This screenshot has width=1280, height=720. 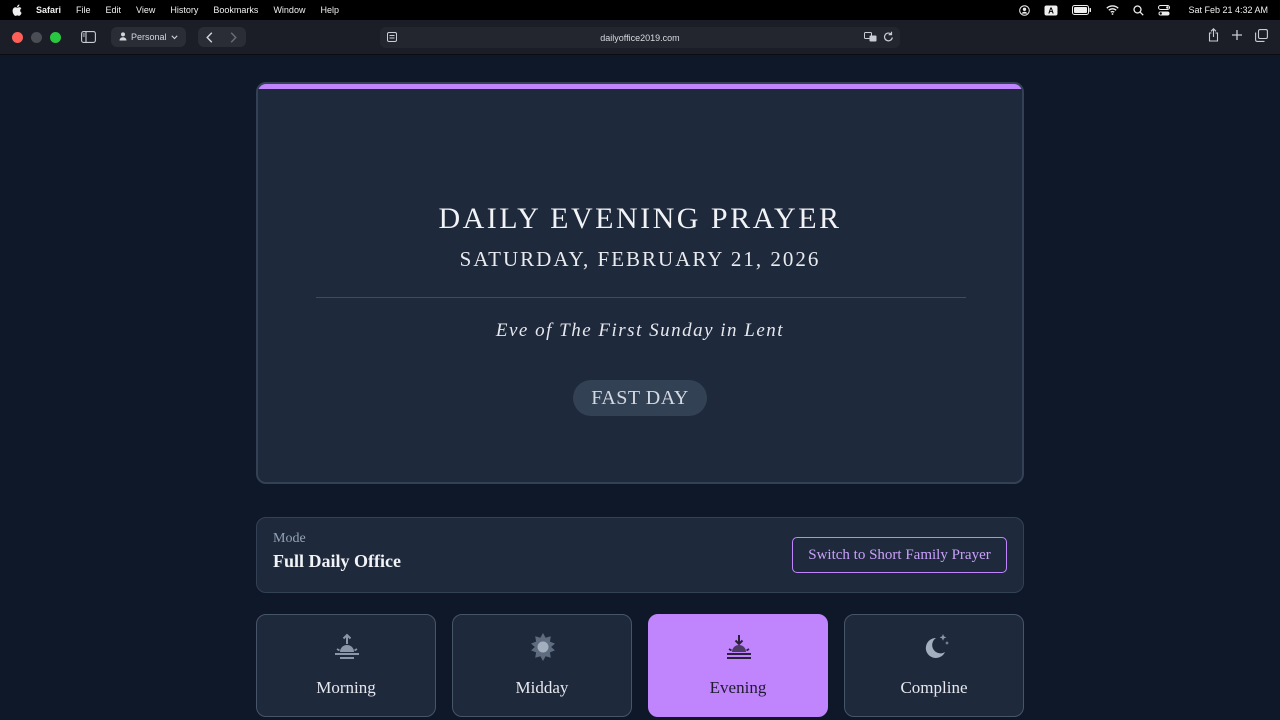 What do you see at coordinates (738, 687) in the screenshot?
I see `office-label: Evening` at bounding box center [738, 687].